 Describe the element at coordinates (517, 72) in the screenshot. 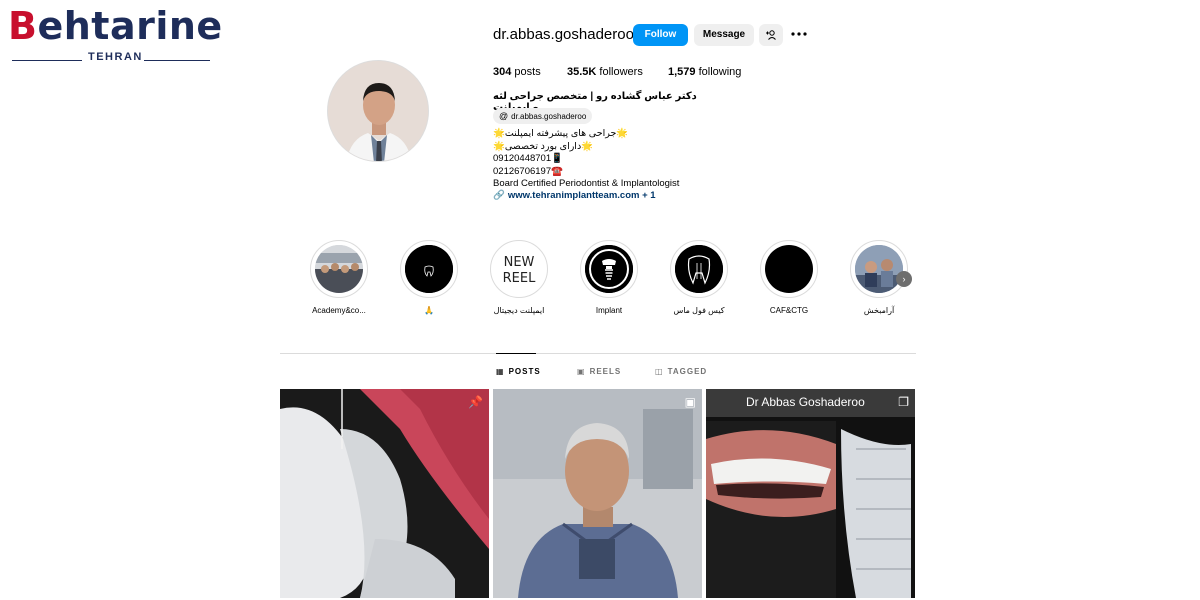

I see `posts-count: 304 posts` at that location.